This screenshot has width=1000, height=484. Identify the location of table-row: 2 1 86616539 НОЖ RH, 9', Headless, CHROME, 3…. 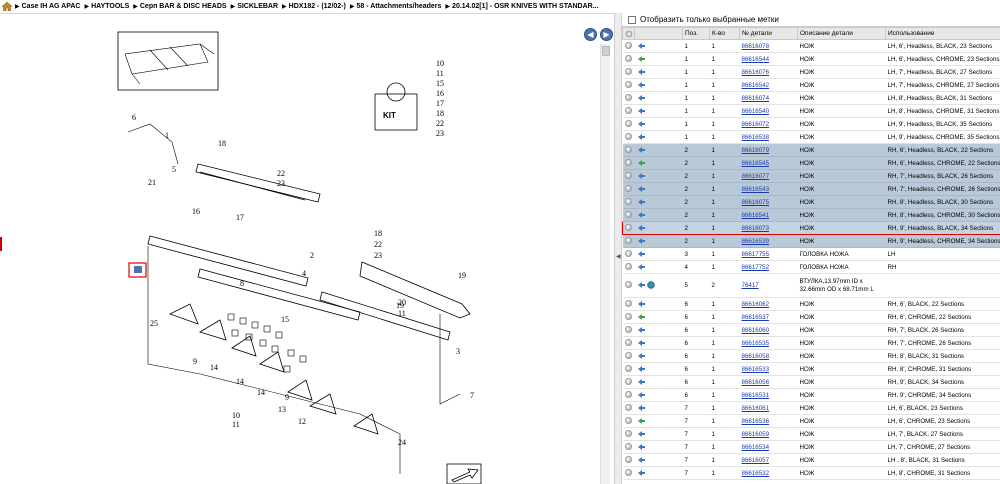
(811, 241).